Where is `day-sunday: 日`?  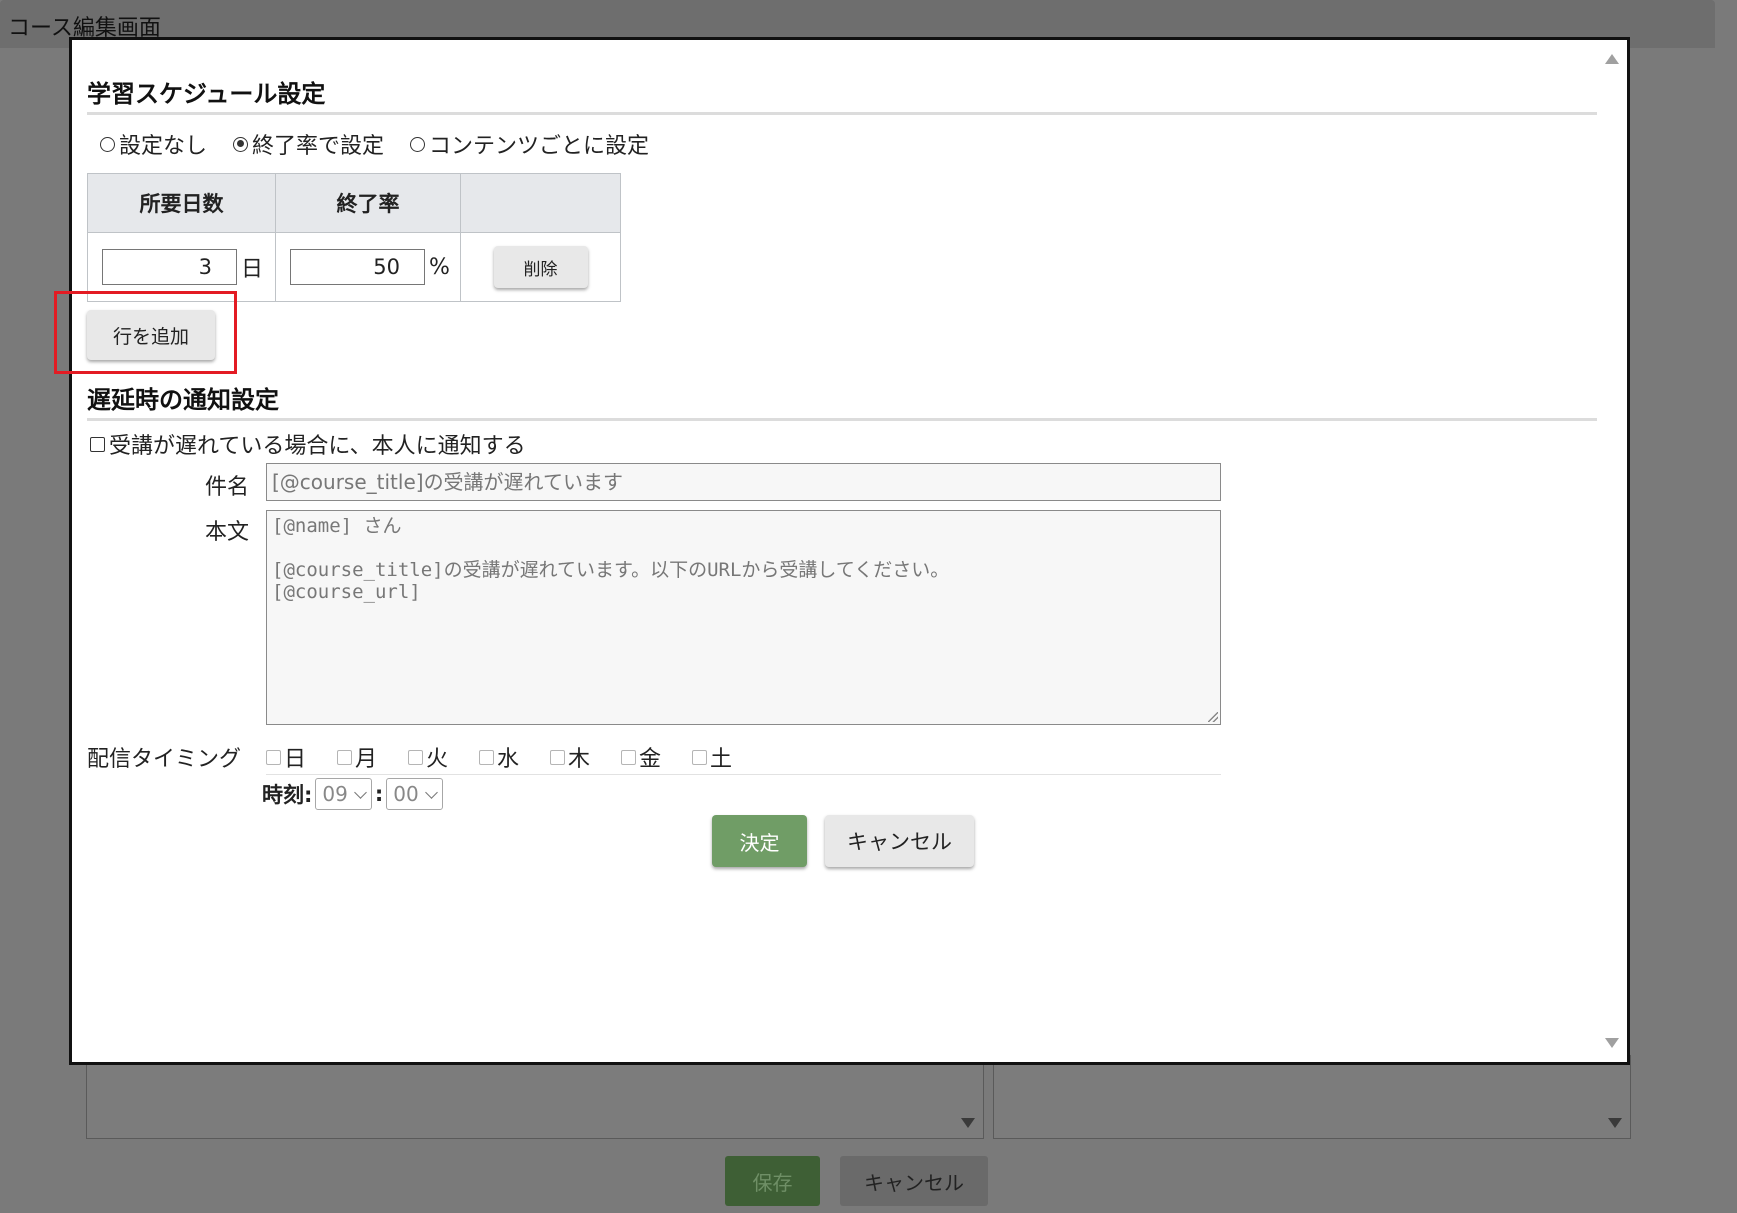
day-sunday: 日 is located at coordinates (301, 757).